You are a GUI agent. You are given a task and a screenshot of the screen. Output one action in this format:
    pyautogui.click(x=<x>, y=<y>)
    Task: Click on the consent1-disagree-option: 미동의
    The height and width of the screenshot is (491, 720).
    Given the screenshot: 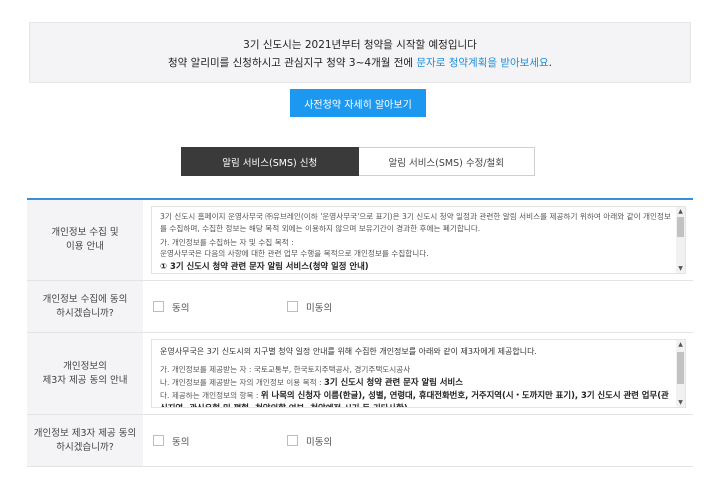 What is the action you would take?
    pyautogui.click(x=309, y=307)
    